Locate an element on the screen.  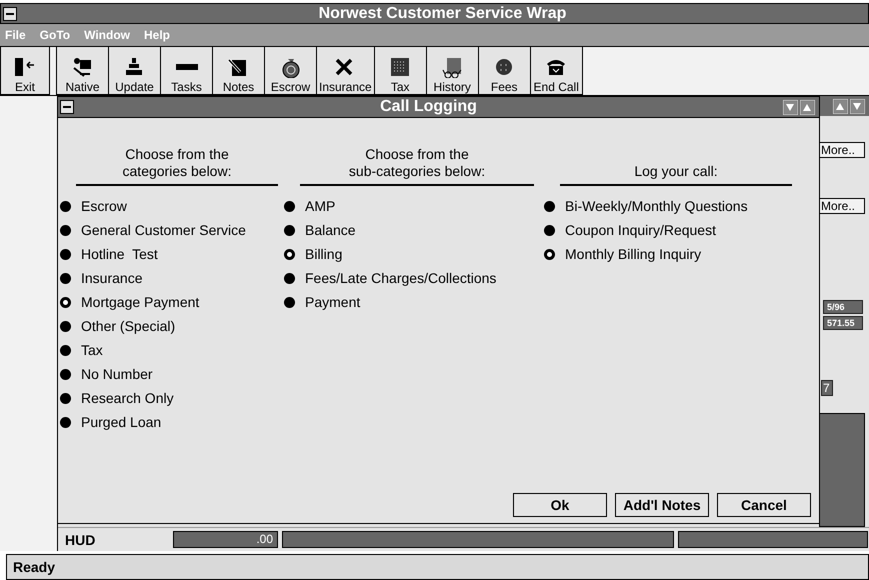
toolbar-button: End Call is located at coordinates (556, 71).